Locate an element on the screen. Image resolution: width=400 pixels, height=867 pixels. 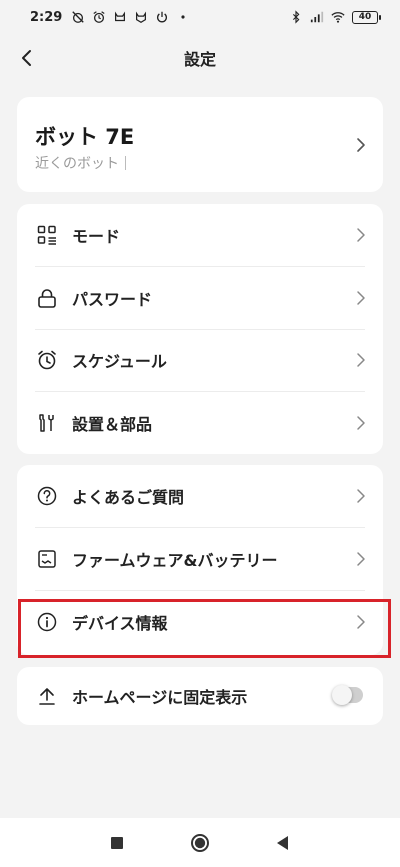
device-subtitle: 近くのボット is located at coordinates (80, 163).